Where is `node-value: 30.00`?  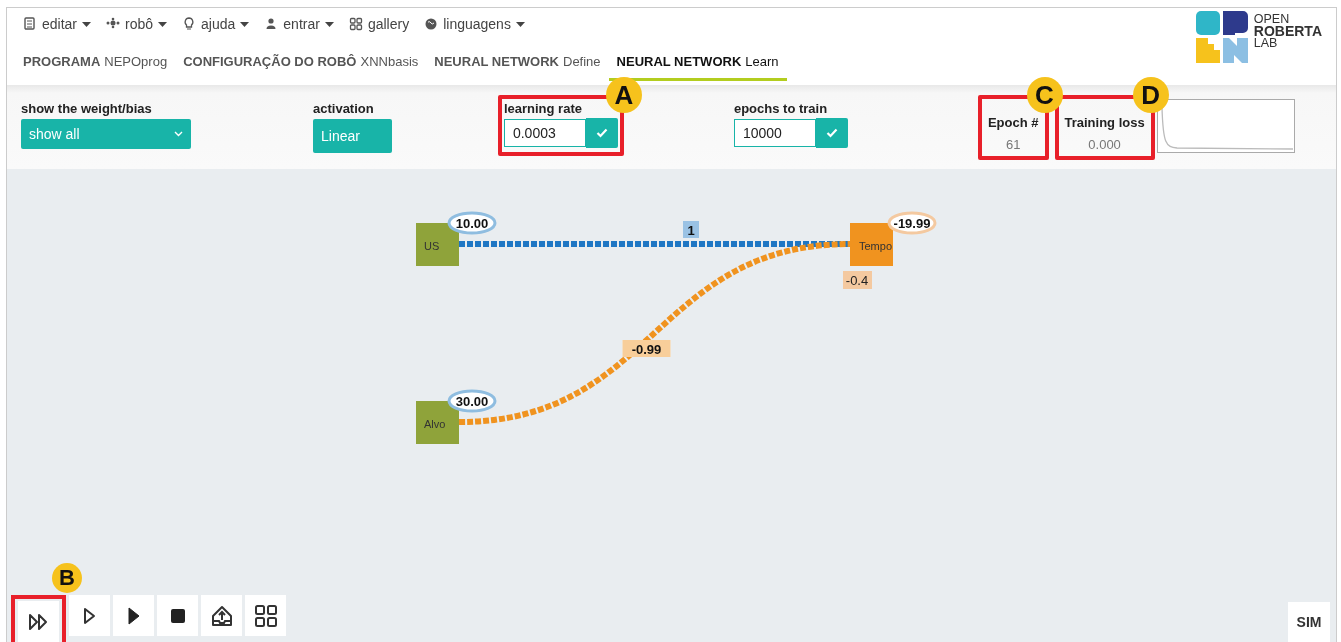 node-value: 30.00 is located at coordinates (472, 401).